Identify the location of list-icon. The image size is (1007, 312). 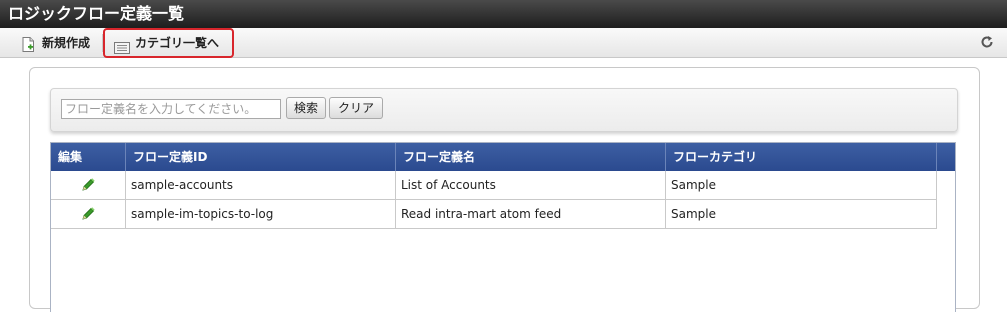
(122, 45).